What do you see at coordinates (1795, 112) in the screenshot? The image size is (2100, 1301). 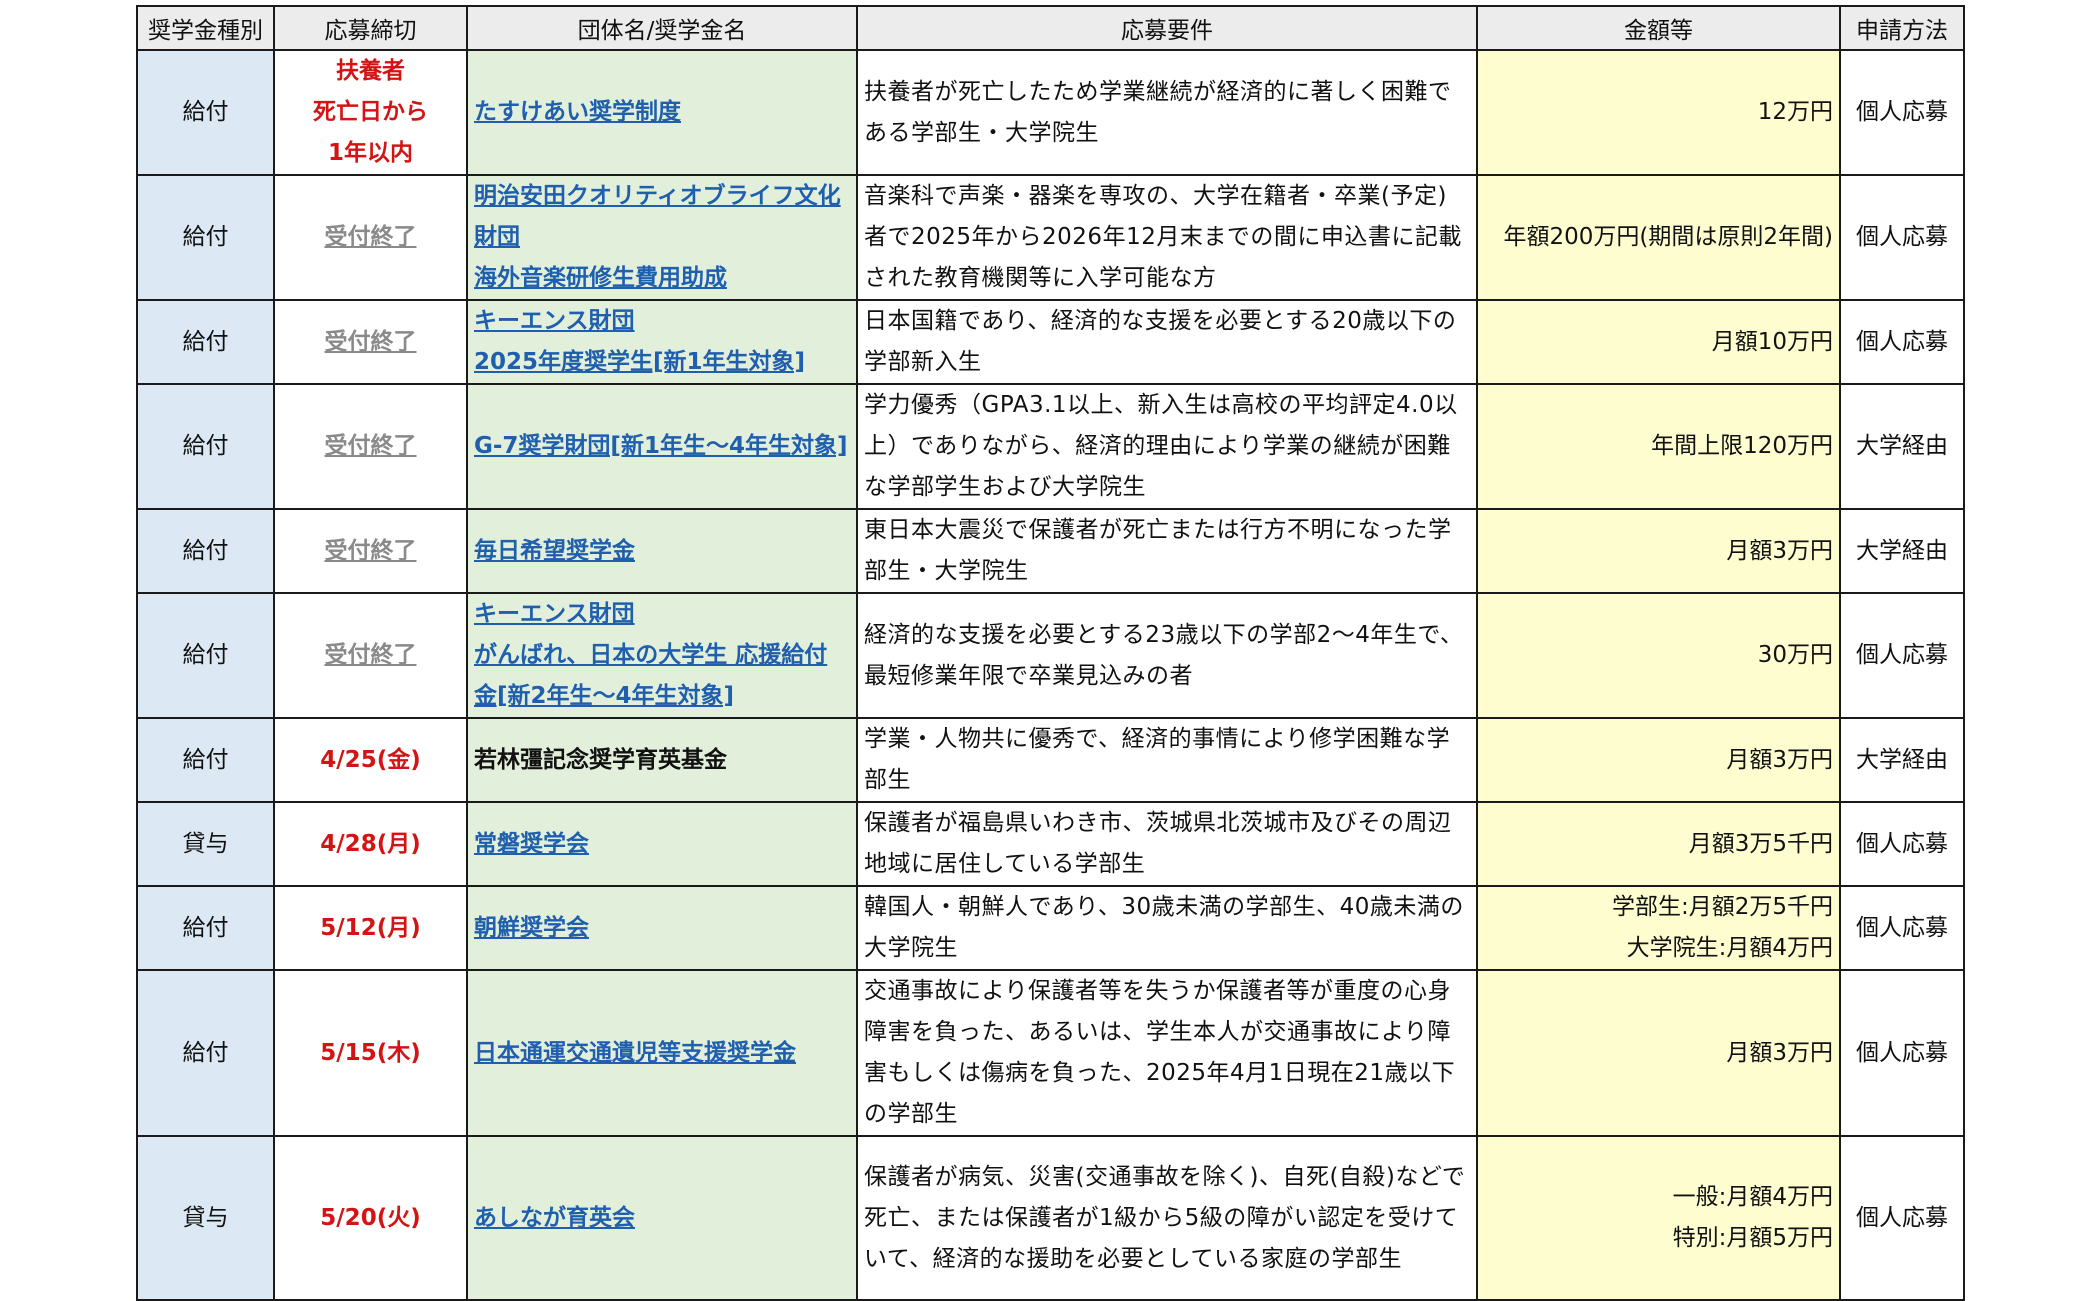 I see `amount-line: 12万円` at bounding box center [1795, 112].